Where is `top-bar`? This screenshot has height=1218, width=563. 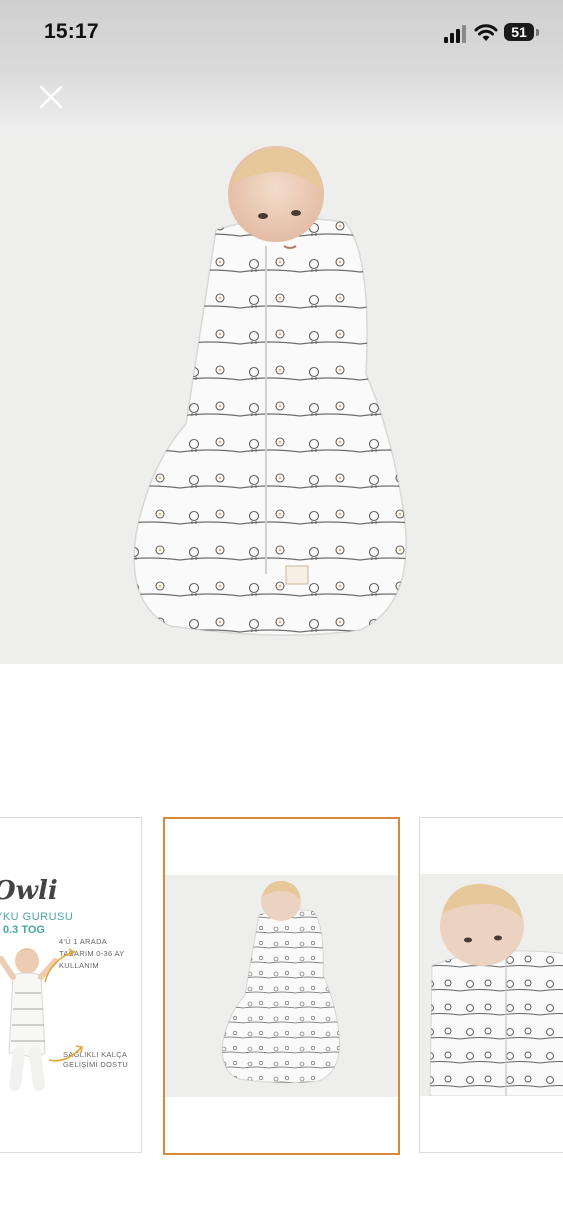 top-bar is located at coordinates (281, 101).